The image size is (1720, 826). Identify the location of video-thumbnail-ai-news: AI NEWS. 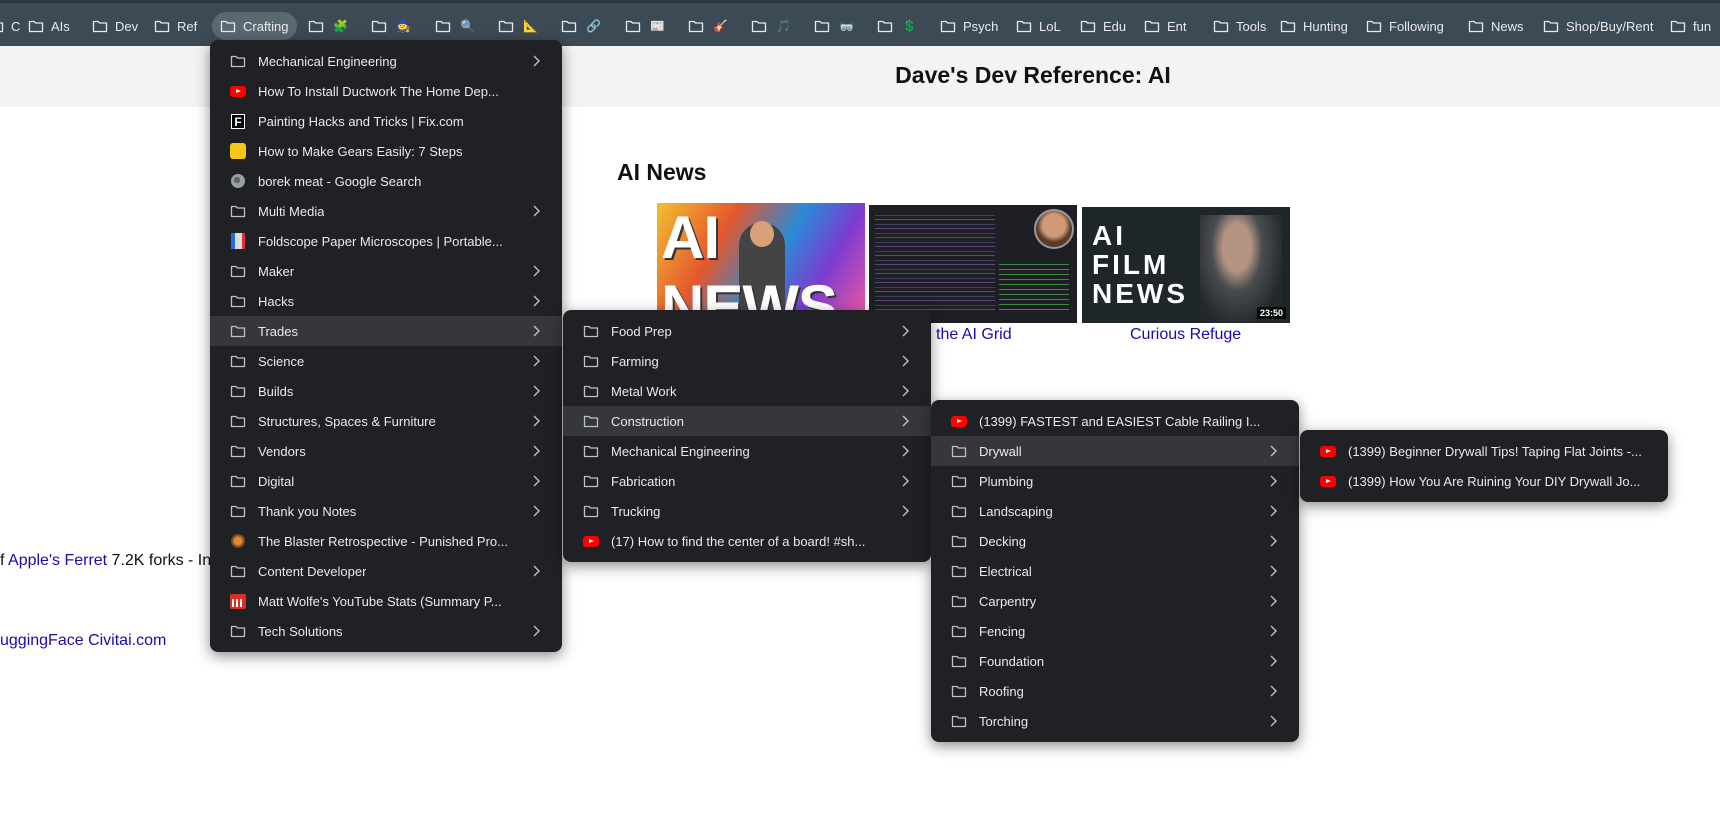
(761, 263).